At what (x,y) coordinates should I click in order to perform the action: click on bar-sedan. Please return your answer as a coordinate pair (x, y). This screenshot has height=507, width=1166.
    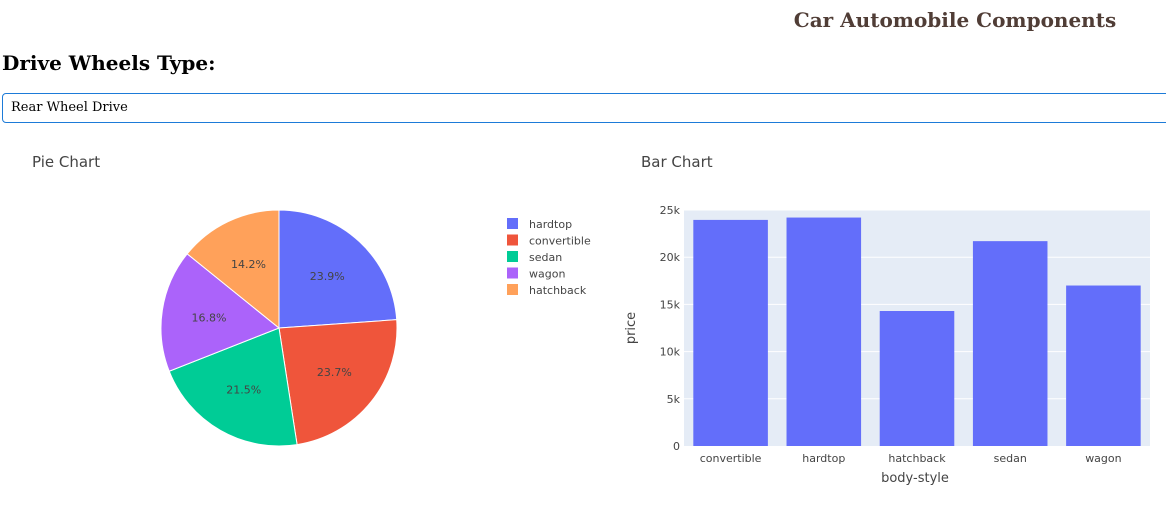
    Looking at the image, I should click on (1010, 343).